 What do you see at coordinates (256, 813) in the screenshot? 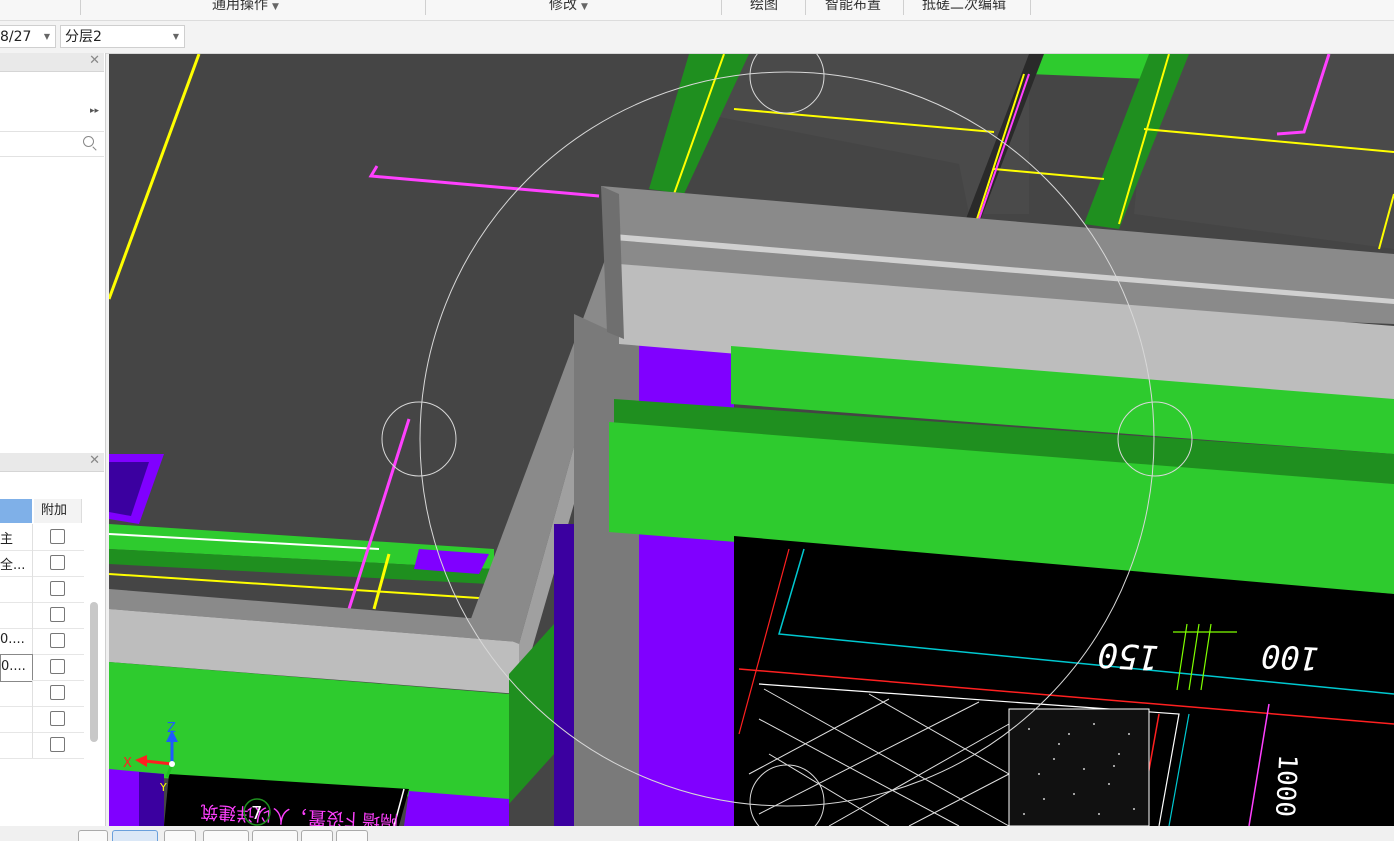
I see `cad-mark-text: 7` at bounding box center [256, 813].